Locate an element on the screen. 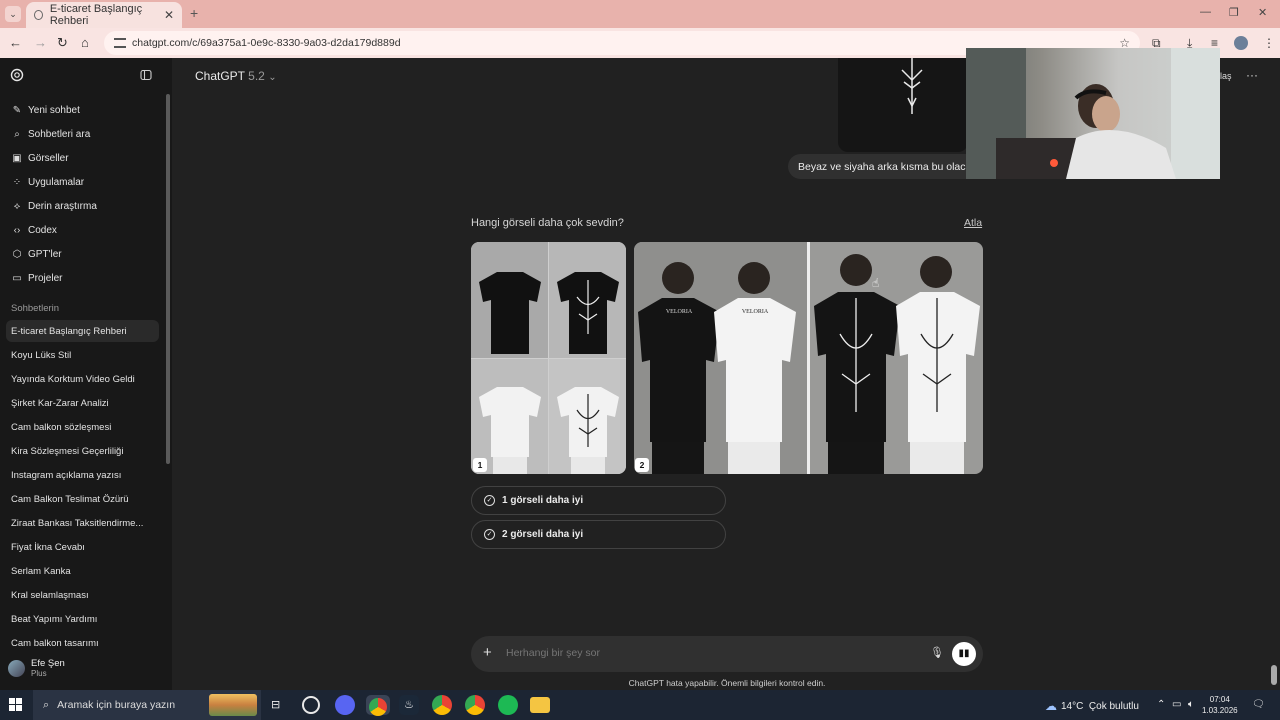  sidebar-item-label: Derin araştırma is located at coordinates (62, 206).